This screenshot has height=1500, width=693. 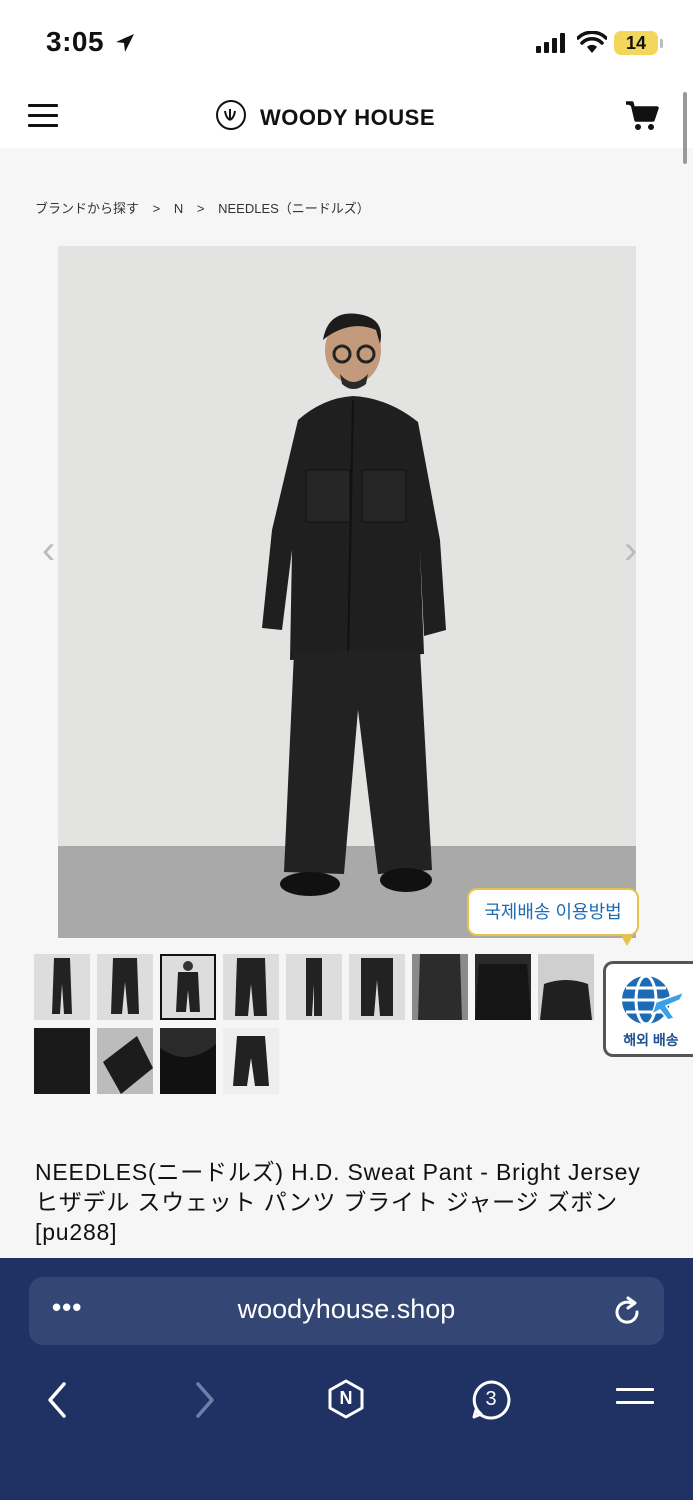 I want to click on status-time: 3:05, so click(x=75, y=41).